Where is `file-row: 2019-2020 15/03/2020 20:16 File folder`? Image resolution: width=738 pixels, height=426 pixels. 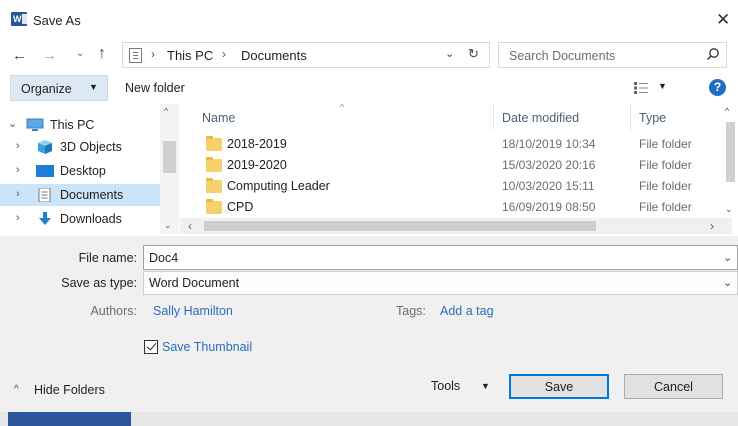
file-row: 2019-2020 15/03/2020 20:16 File folder is located at coordinates (450, 165).